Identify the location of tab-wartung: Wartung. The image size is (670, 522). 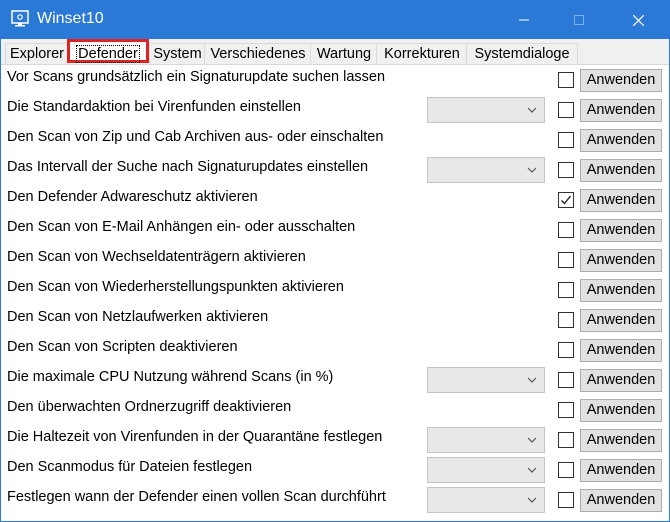
(344, 53).